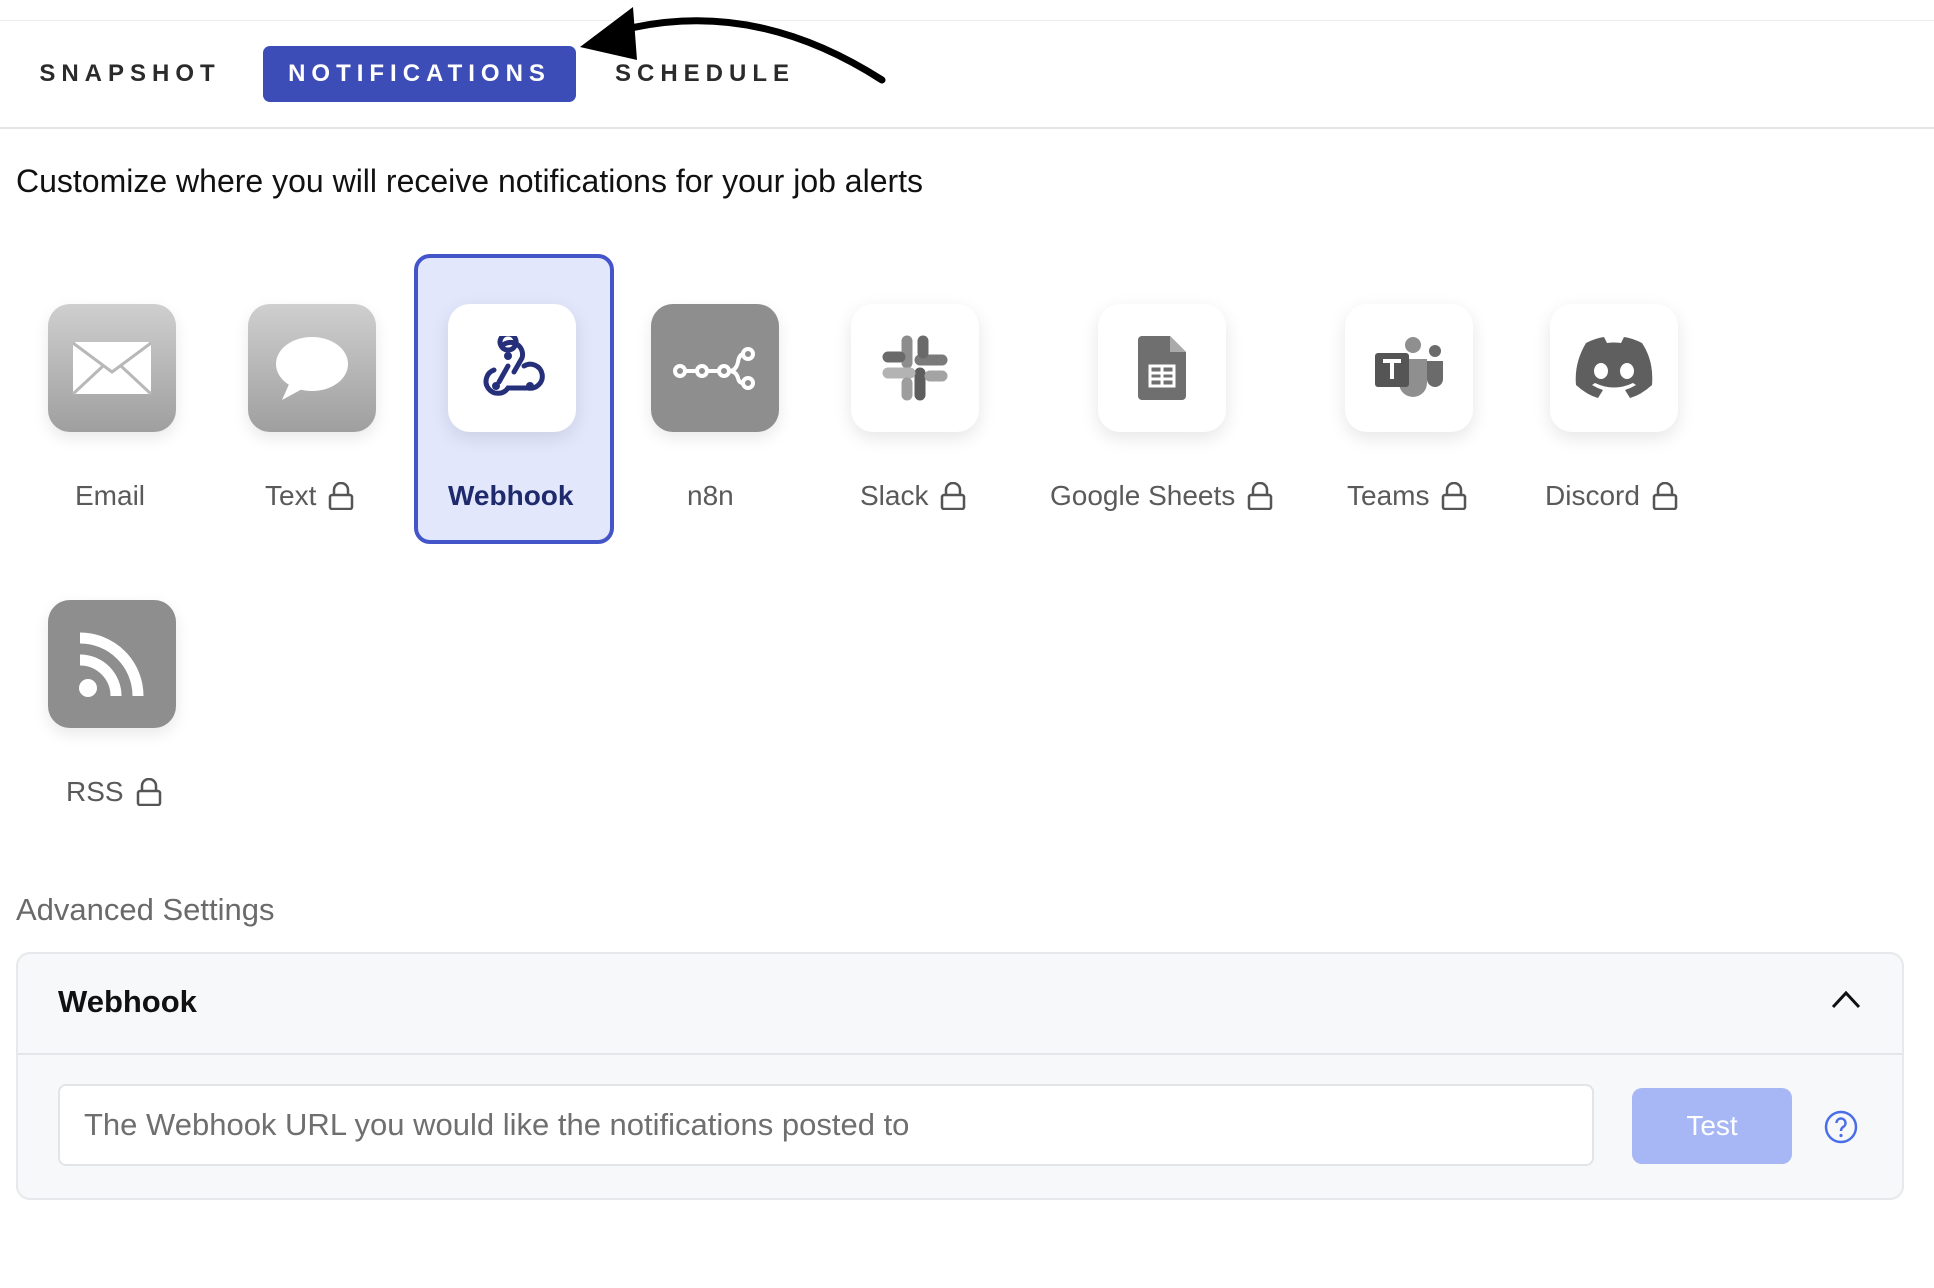 Image resolution: width=1934 pixels, height=1288 pixels. I want to click on channel-slack: Slack, so click(903, 255).